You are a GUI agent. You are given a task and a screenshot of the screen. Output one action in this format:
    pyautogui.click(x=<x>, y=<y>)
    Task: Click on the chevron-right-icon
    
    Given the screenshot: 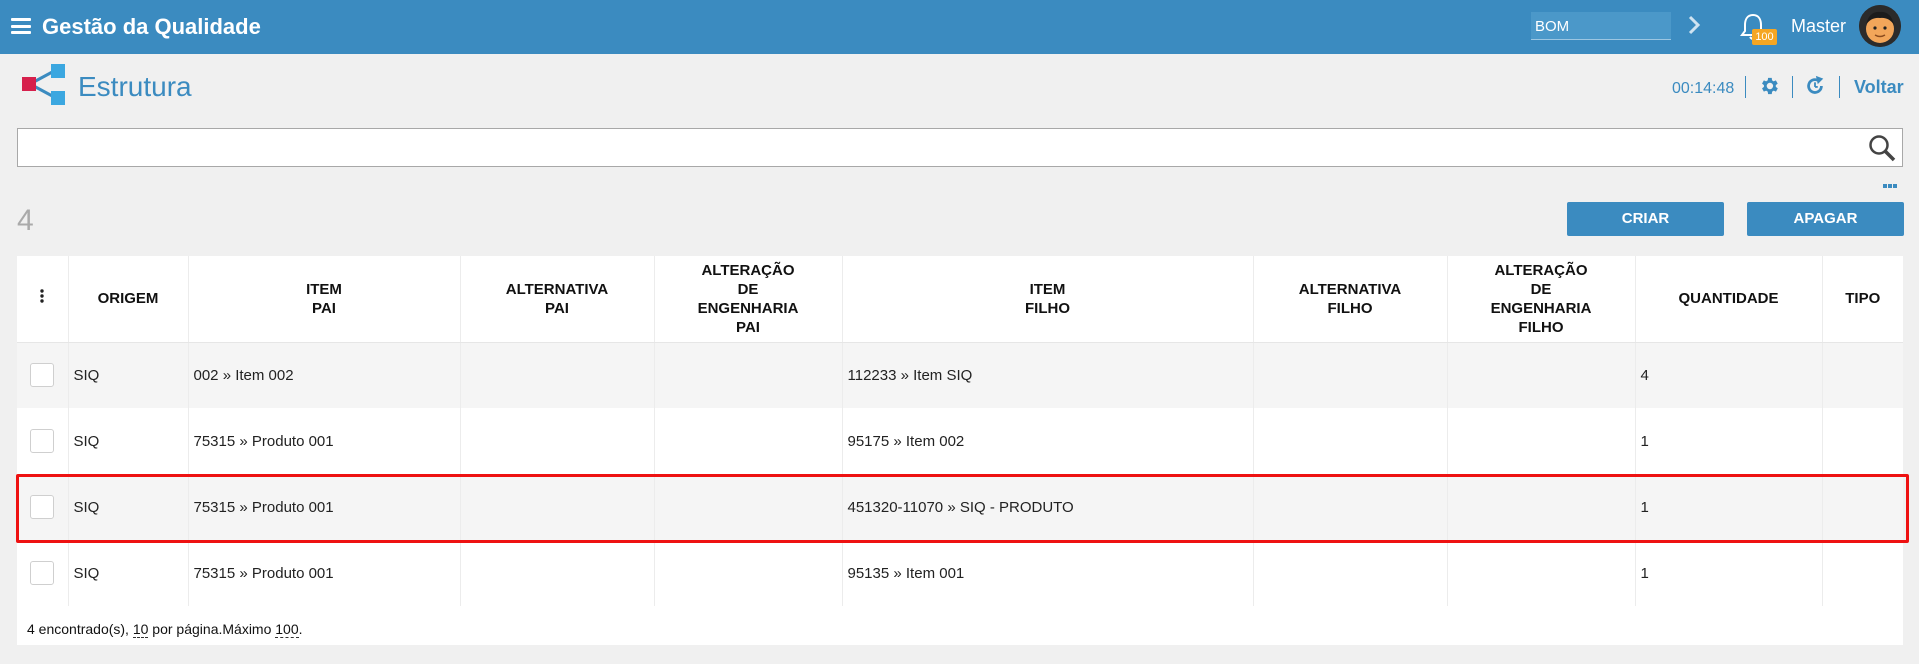 What is the action you would take?
    pyautogui.click(x=1694, y=25)
    